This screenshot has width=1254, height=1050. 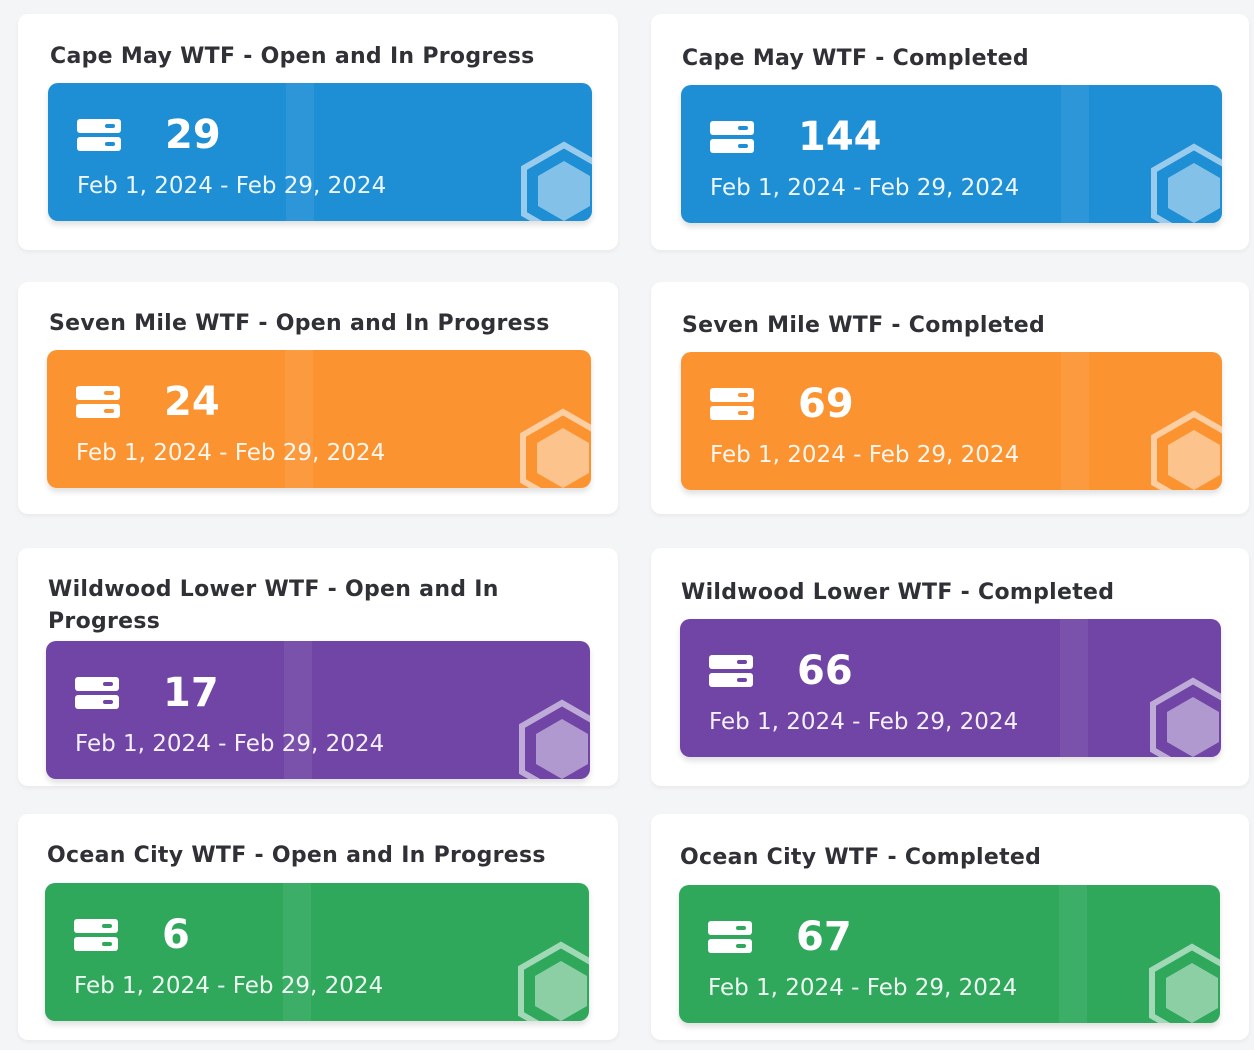 I want to click on stat-count: 67, so click(x=824, y=937).